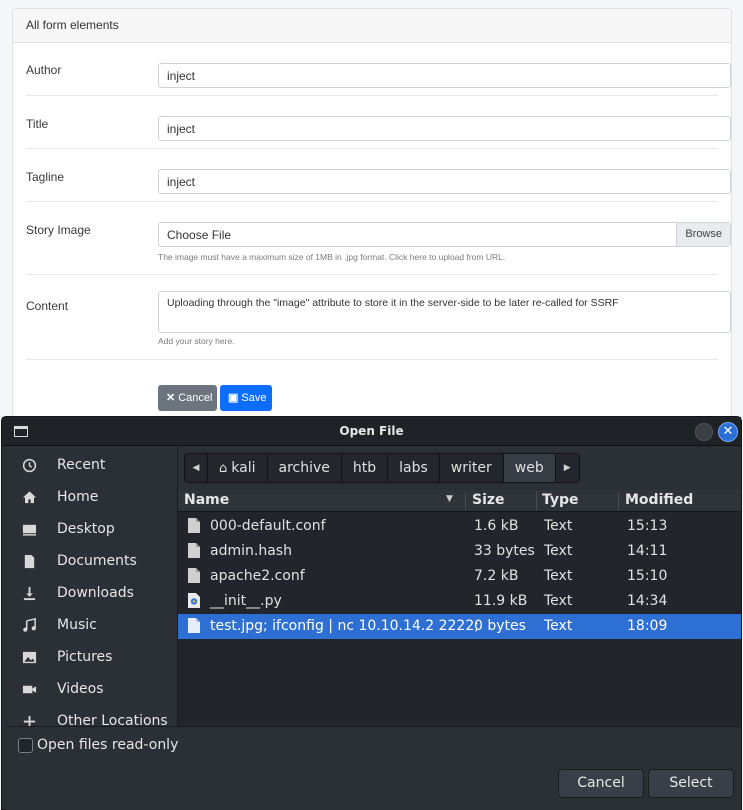 The height and width of the screenshot is (810, 743). Describe the element at coordinates (91, 689) in the screenshot. I see `sidebar-item-videos: Videos` at that location.